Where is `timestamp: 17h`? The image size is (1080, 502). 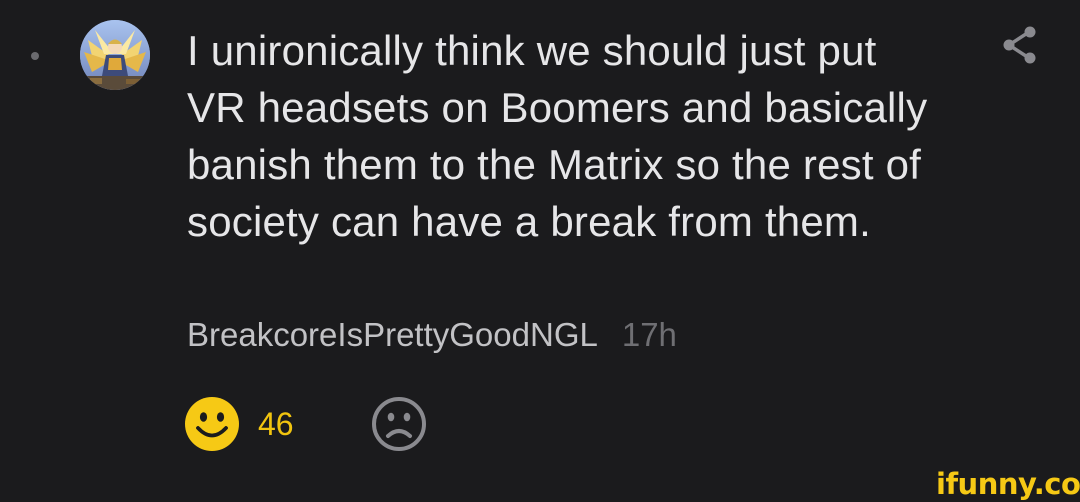
timestamp: 17h is located at coordinates (649, 334).